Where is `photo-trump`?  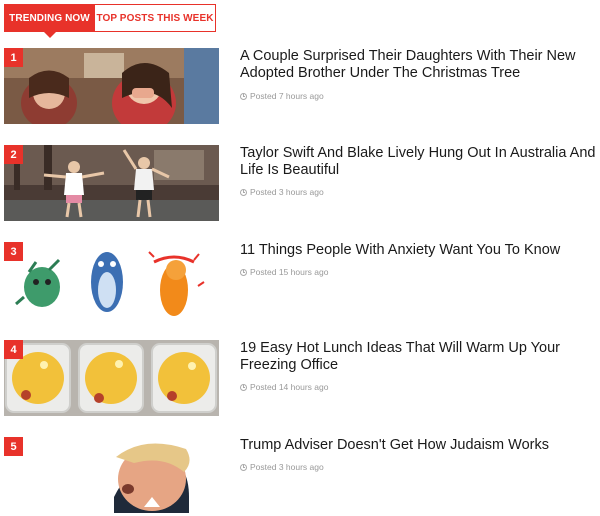
photo-trump is located at coordinates (111, 475).